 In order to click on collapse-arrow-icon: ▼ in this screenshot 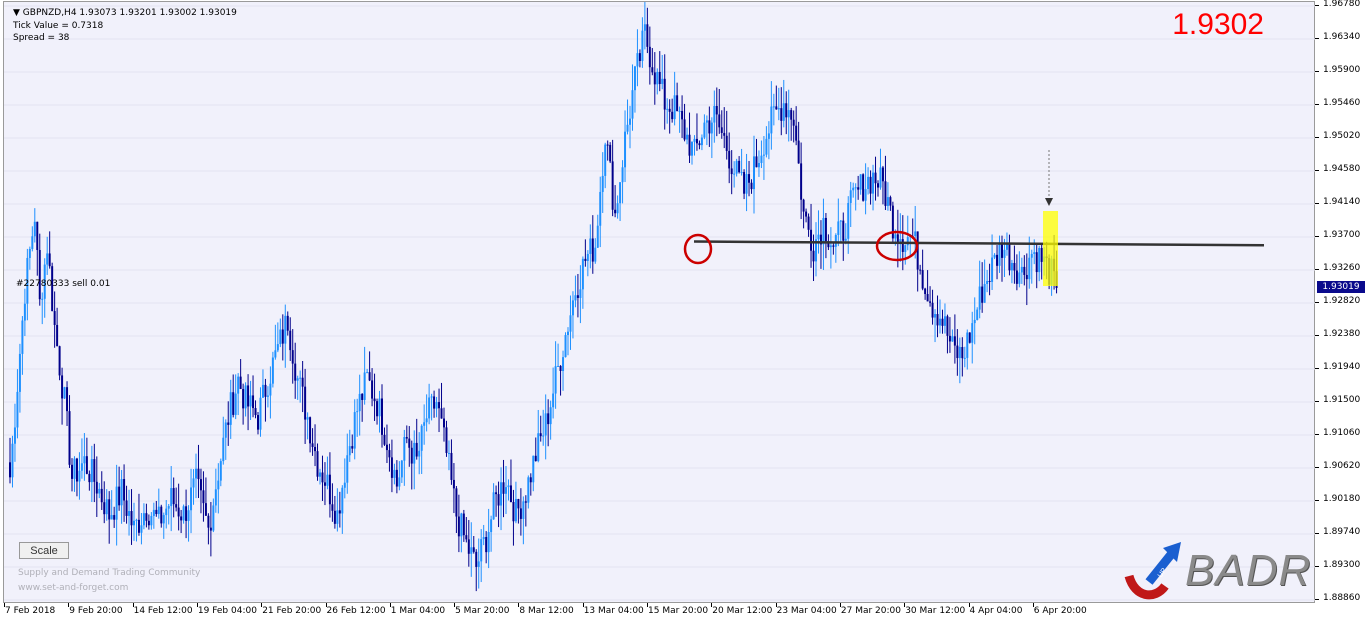, I will do `click(16, 13)`.